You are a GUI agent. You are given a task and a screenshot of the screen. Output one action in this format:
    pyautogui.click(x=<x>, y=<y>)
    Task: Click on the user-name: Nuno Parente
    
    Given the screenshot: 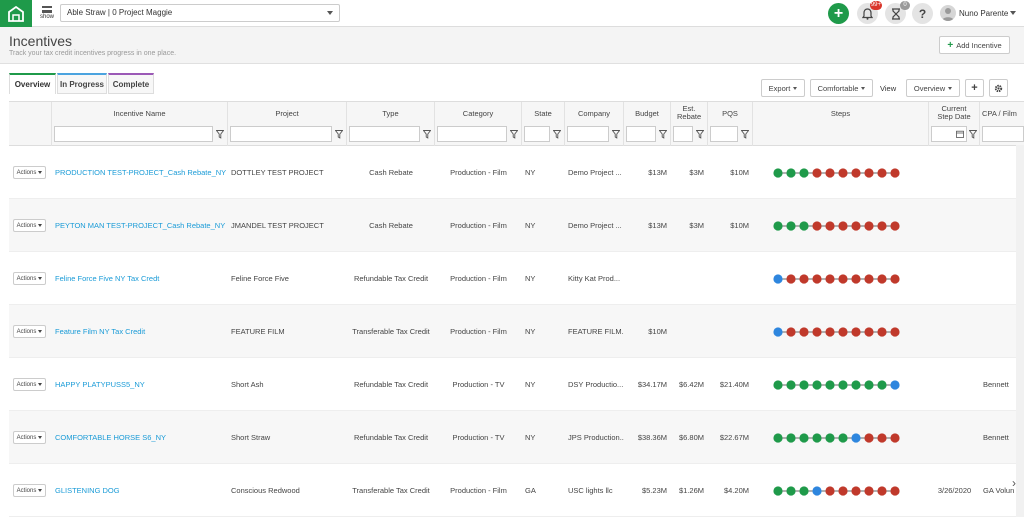 What is the action you would take?
    pyautogui.click(x=983, y=13)
    